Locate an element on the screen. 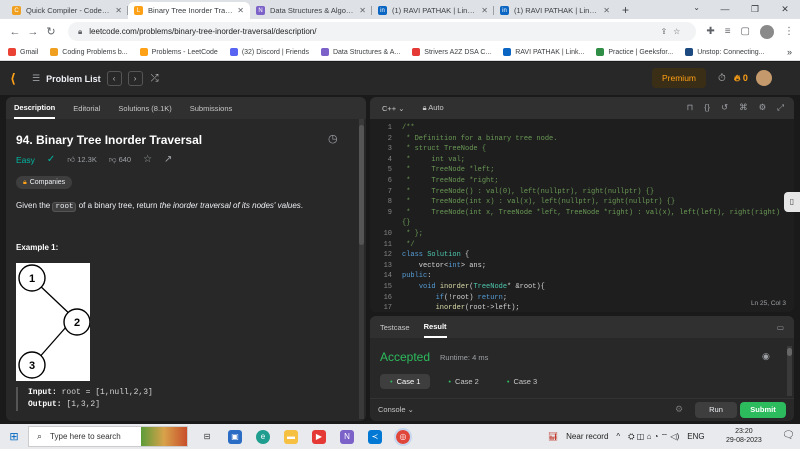 The height and width of the screenshot is (449, 800). reading-list-icon: ≡ is located at coordinates (728, 31).